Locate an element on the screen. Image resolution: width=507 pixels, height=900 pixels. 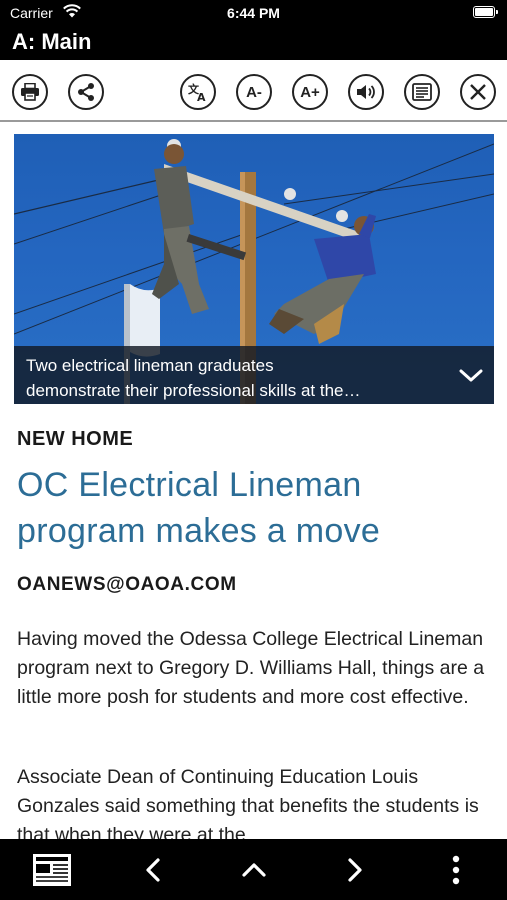
reader-view-button is located at coordinates (422, 92).